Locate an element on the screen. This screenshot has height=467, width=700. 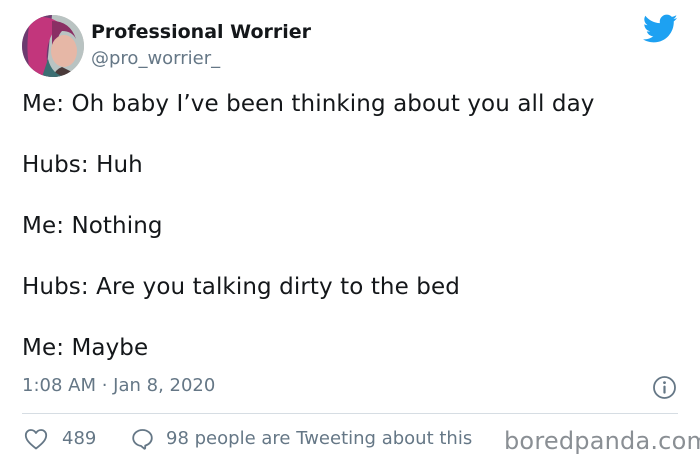
tweet-line: Hubs: Huh is located at coordinates (82, 165).